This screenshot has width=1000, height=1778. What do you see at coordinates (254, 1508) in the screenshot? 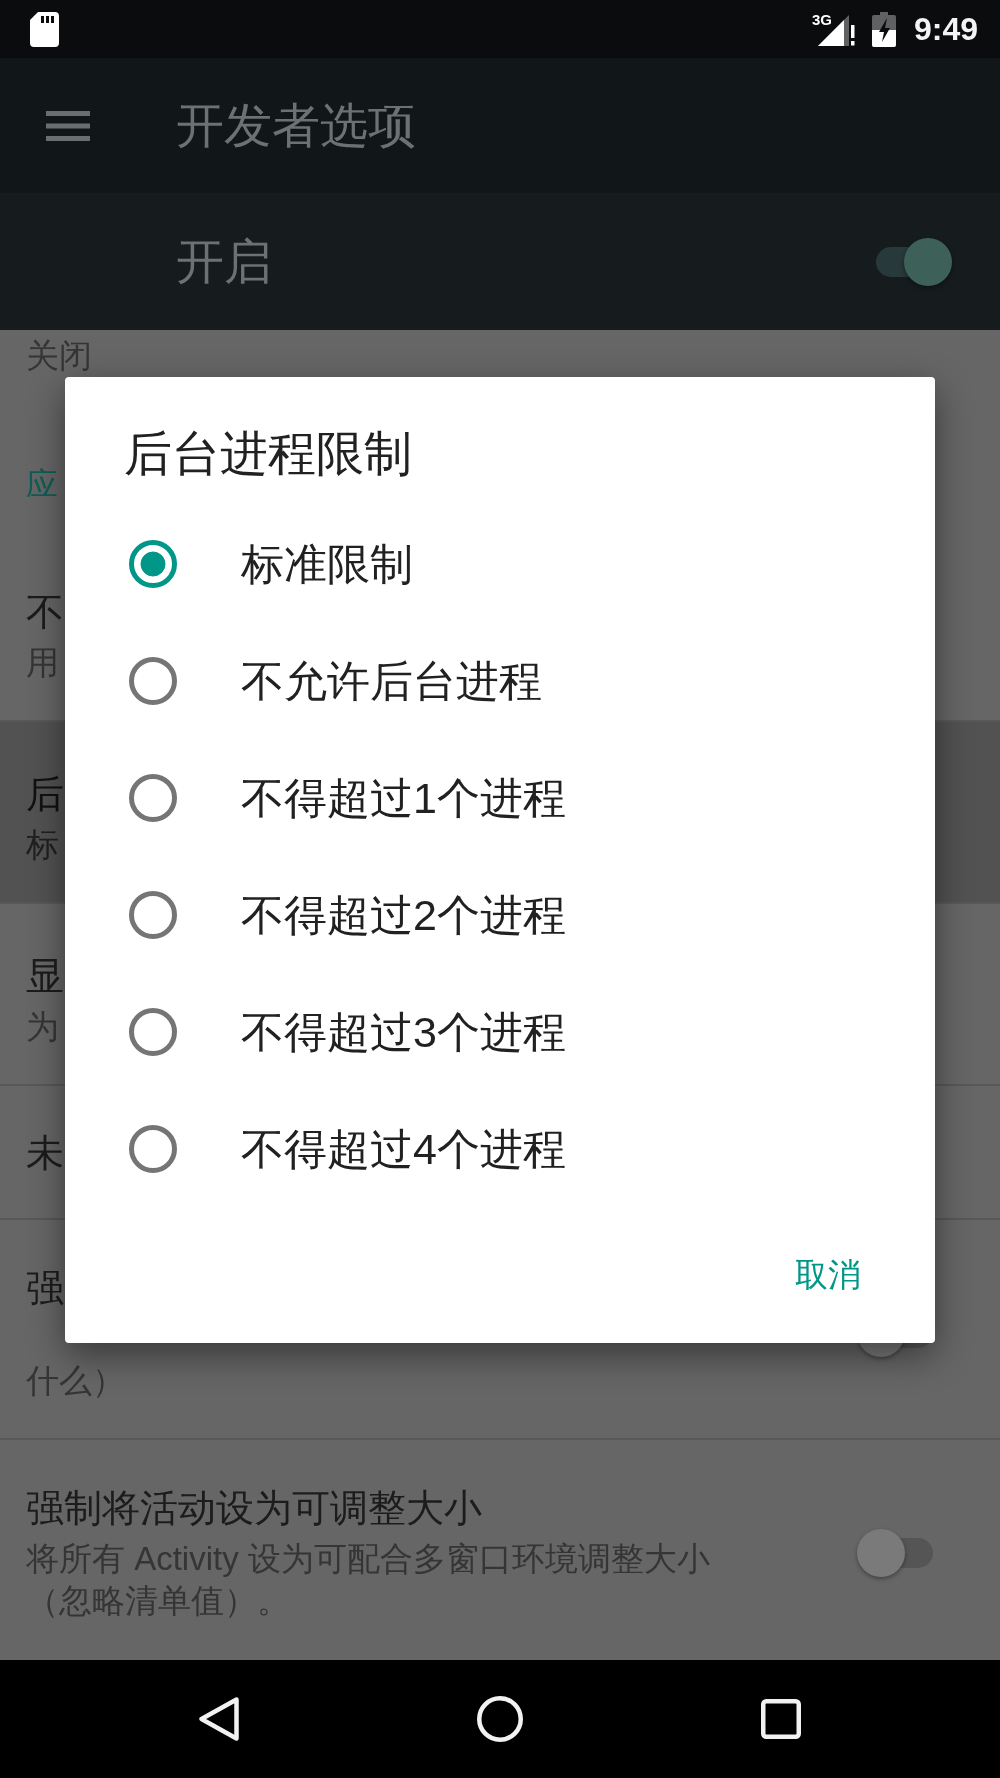
I see `setting-title: 强制将活动设为可调整大小` at bounding box center [254, 1508].